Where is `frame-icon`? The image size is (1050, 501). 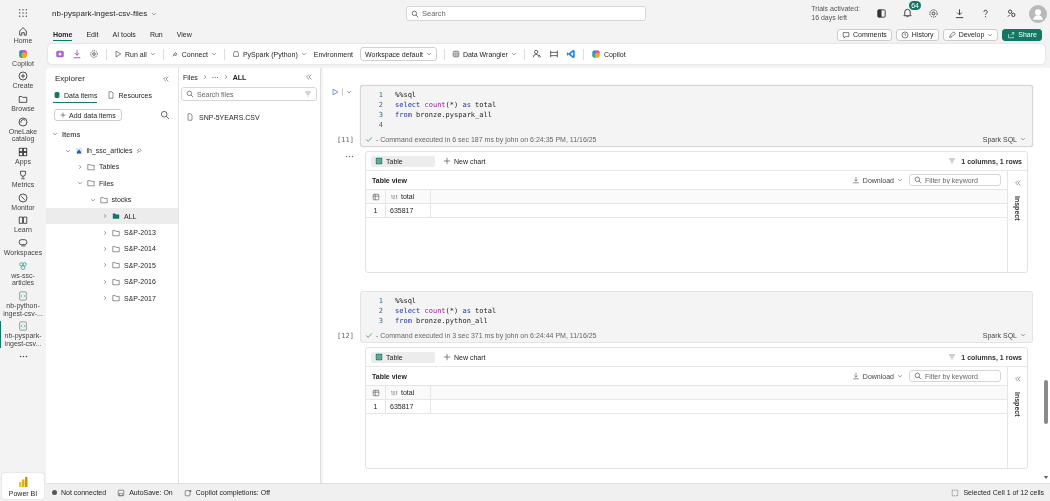
frame-icon is located at coordinates (553, 54).